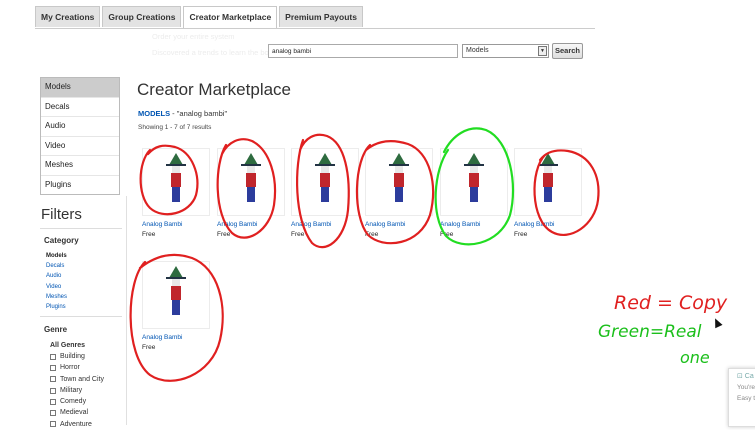 The height and width of the screenshot is (430, 755). I want to click on genre-option: Military, so click(77, 390).